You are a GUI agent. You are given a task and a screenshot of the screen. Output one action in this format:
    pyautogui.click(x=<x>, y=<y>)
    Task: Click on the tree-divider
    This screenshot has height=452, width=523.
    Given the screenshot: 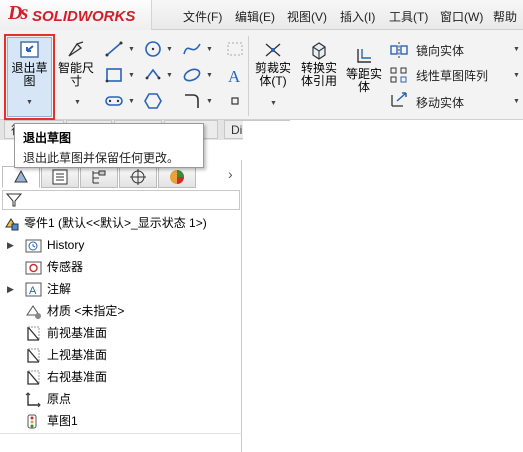 What is the action you would take?
    pyautogui.click(x=121, y=433)
    